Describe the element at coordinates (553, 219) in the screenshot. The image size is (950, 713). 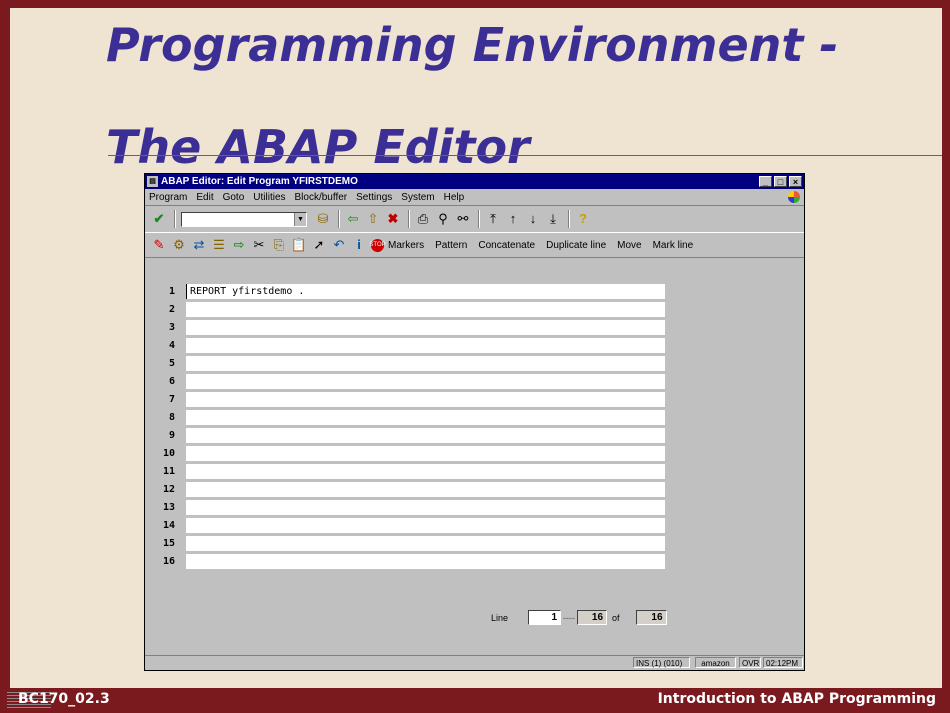
I see `last-page-icon: ⤓` at that location.